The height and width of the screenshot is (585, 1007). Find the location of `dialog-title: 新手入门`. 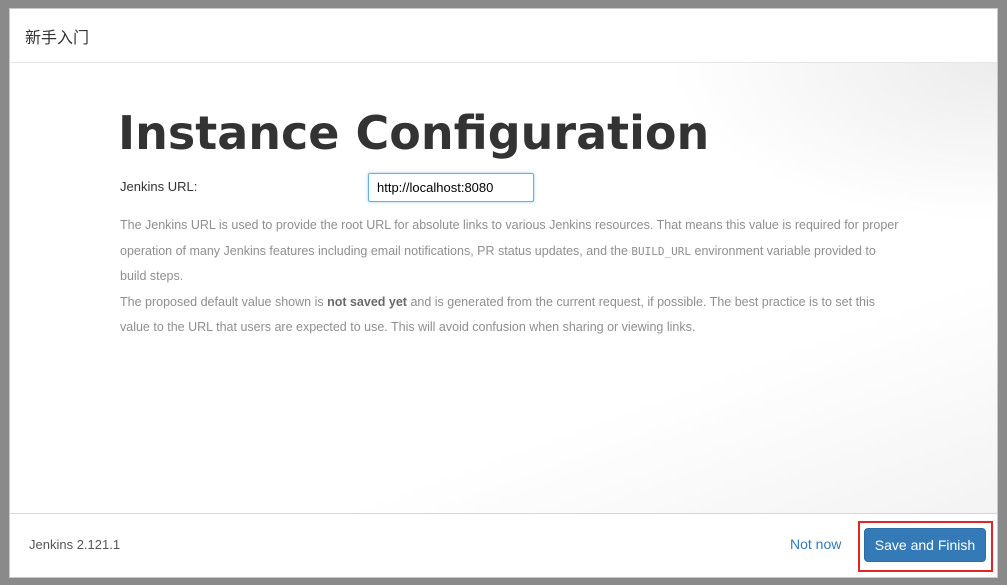

dialog-title: 新手入门 is located at coordinates (57, 37).